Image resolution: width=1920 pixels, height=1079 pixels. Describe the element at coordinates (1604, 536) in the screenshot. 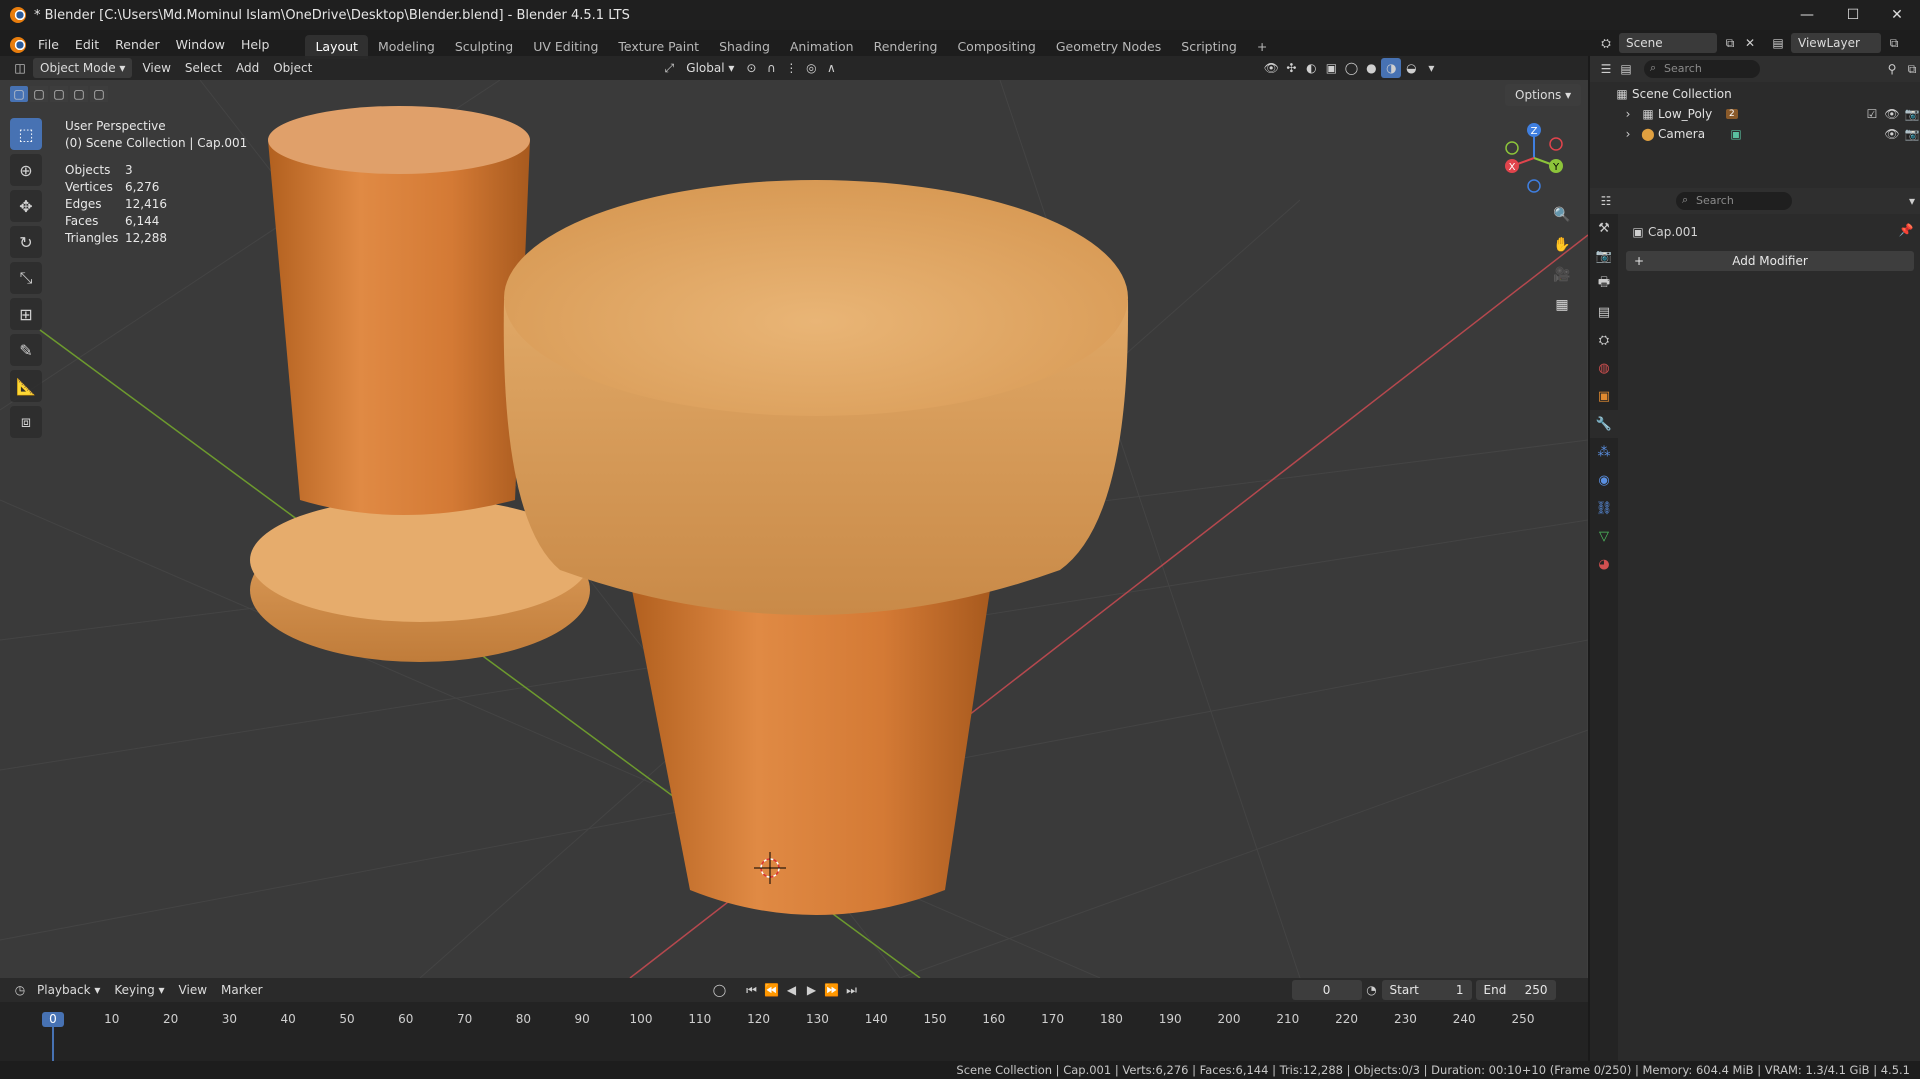

I see `mesh-data-tab-icon: ▽` at that location.